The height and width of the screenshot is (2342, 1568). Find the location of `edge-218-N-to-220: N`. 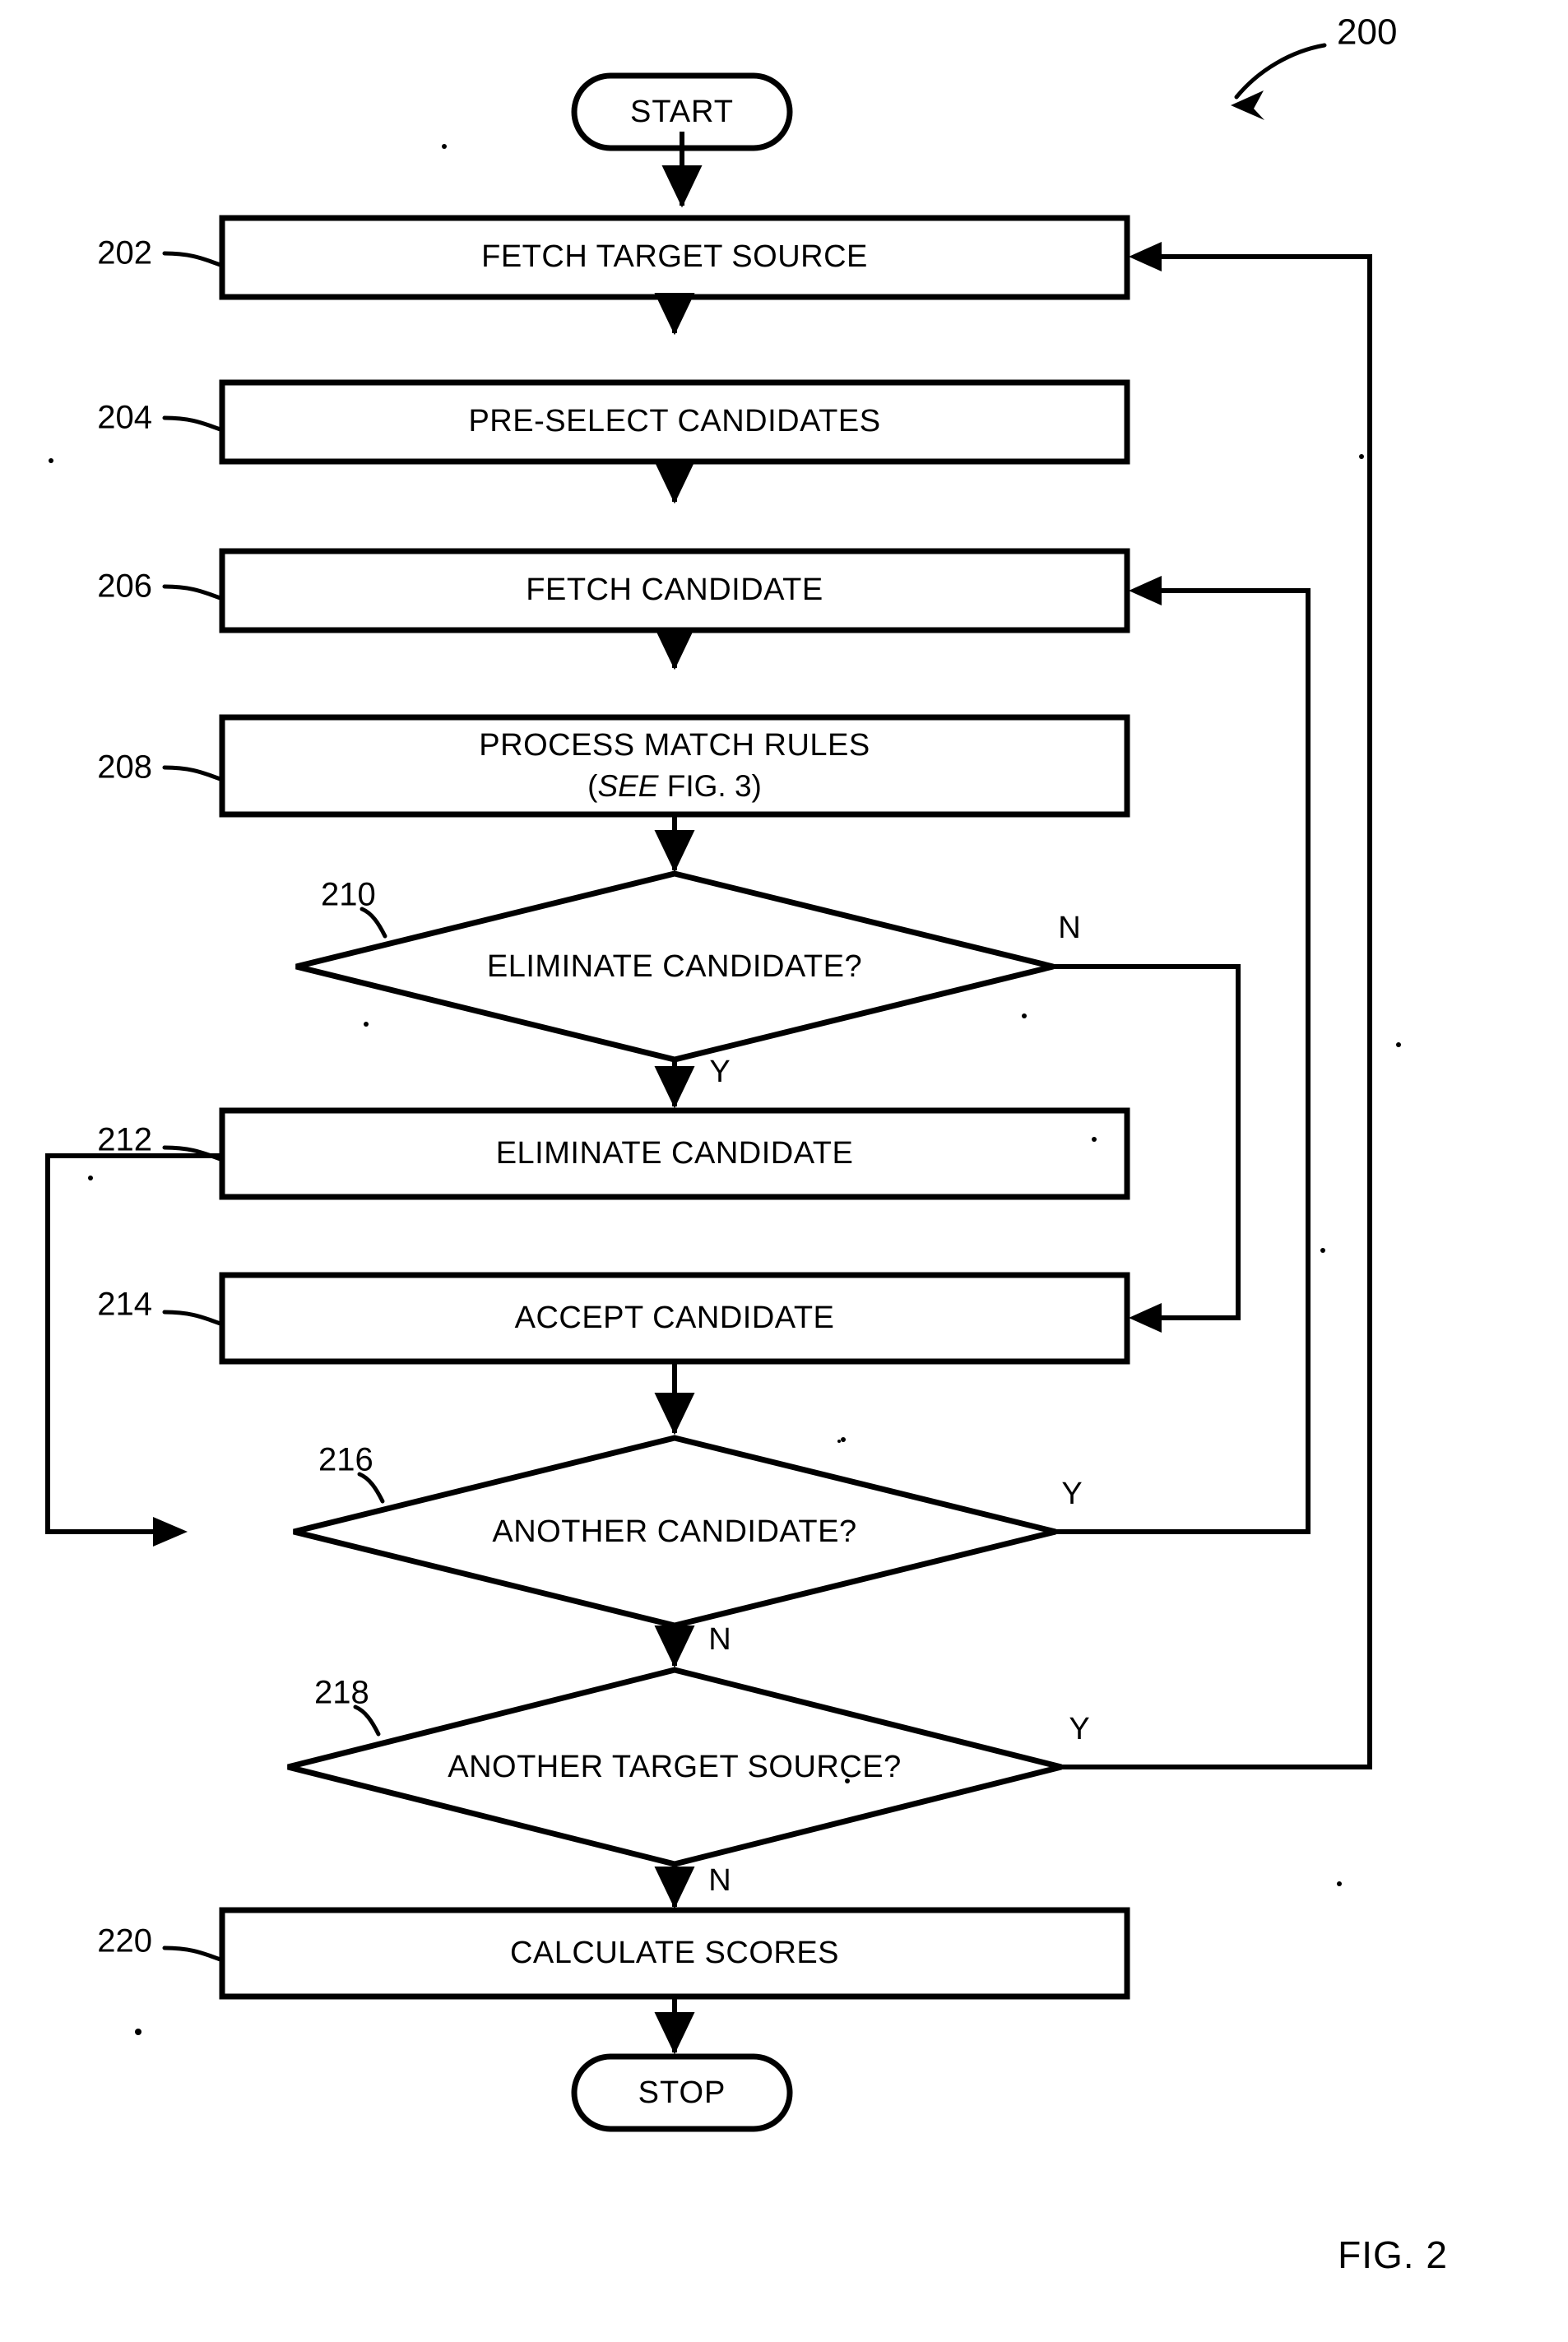

edge-218-N-to-220: N is located at coordinates (692, 1886).